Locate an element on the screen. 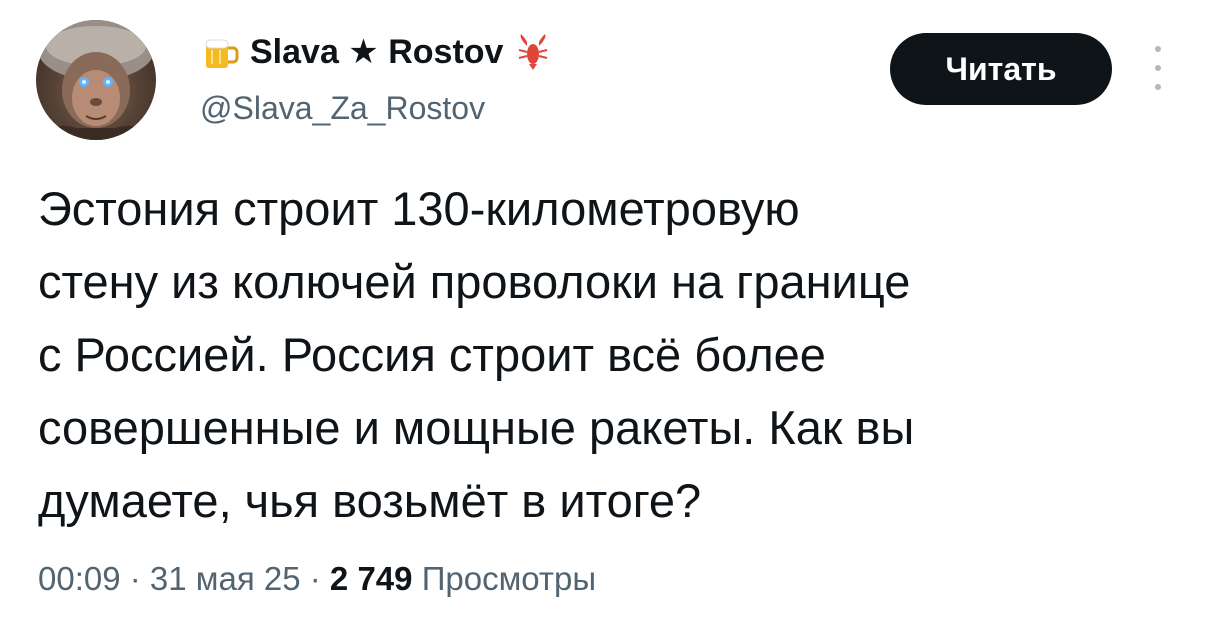  author-avatar is located at coordinates (96, 80).